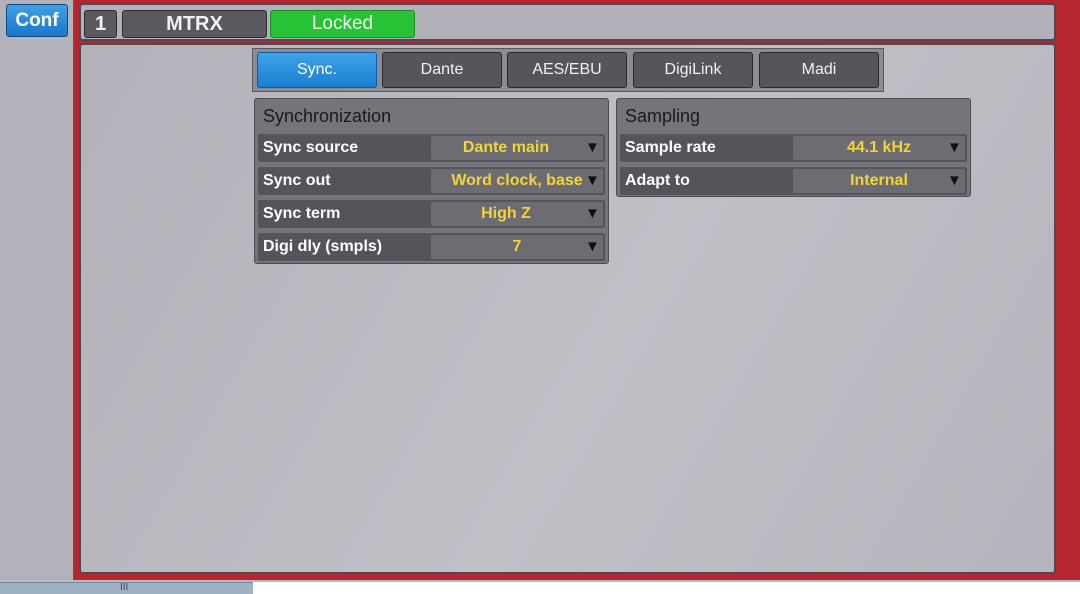 This screenshot has width=1080, height=594. Describe the element at coordinates (670, 147) in the screenshot. I see `sample-rate-label: Sample rate` at that location.